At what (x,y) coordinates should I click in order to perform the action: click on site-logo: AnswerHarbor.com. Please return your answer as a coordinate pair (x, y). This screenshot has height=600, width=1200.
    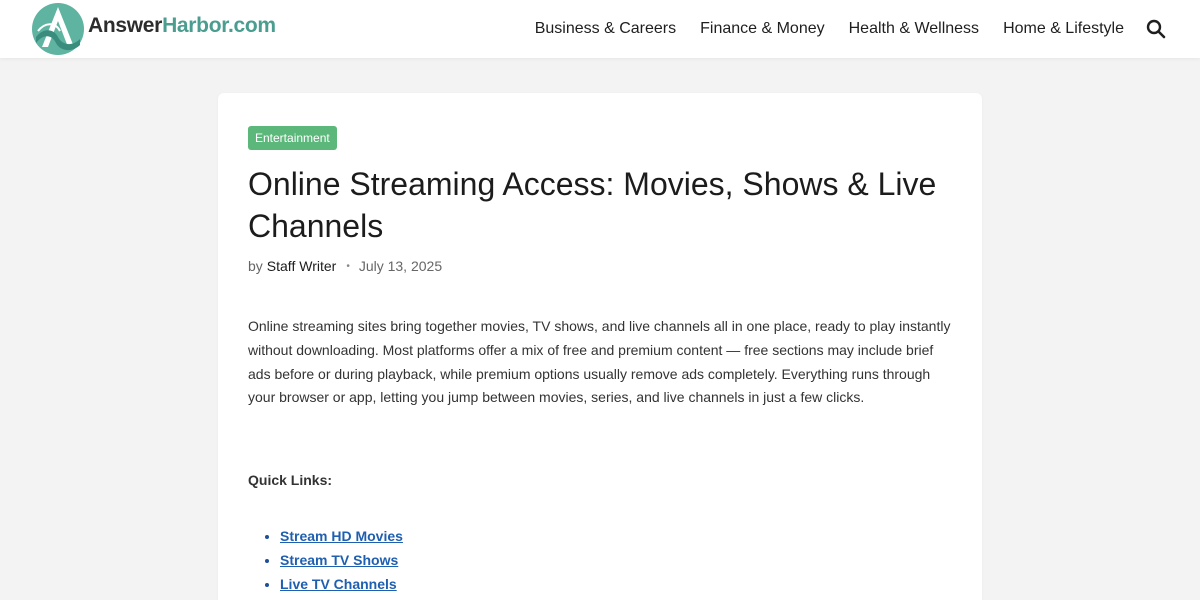
    Looking at the image, I should click on (155, 29).